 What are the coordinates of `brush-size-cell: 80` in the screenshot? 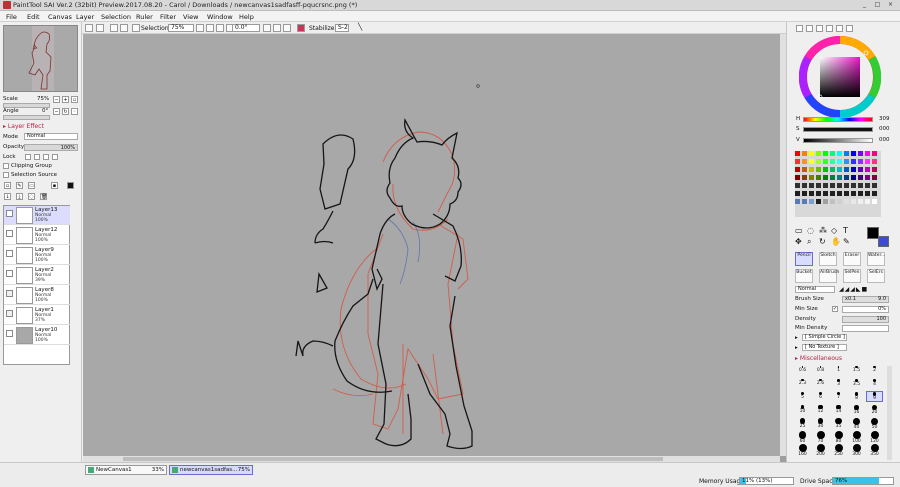 It's located at (838, 437).